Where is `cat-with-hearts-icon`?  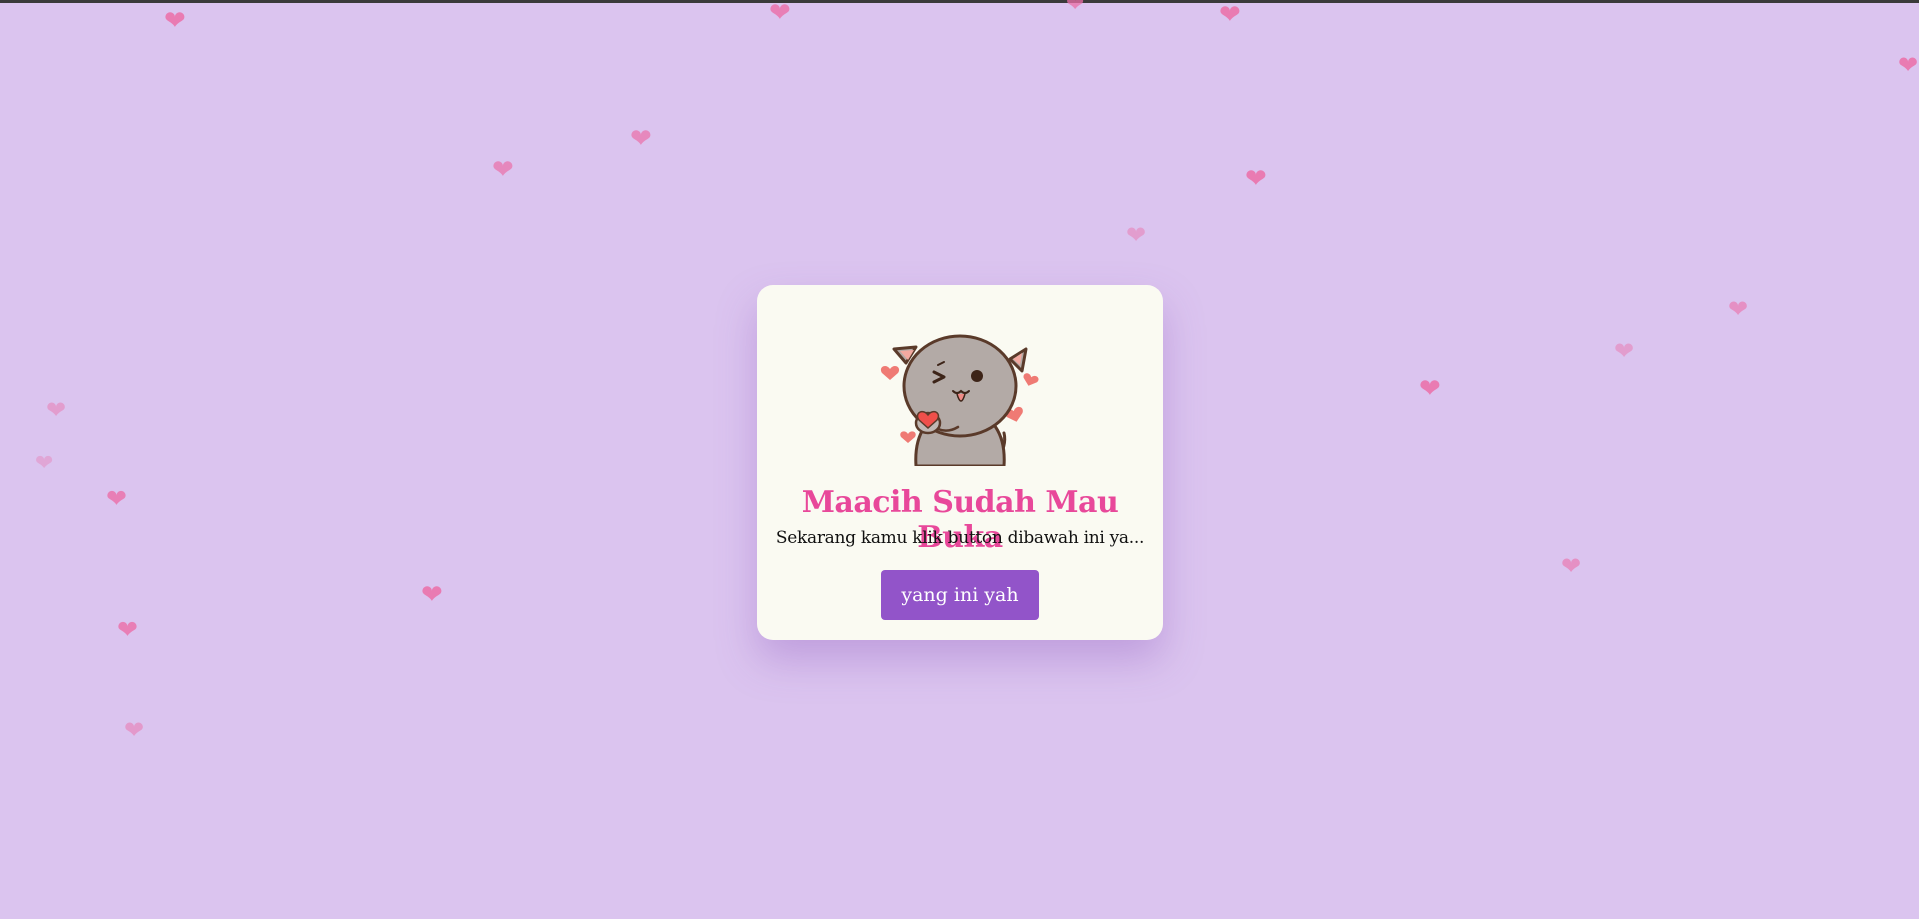
cat-with-hearts-icon is located at coordinates (960, 388).